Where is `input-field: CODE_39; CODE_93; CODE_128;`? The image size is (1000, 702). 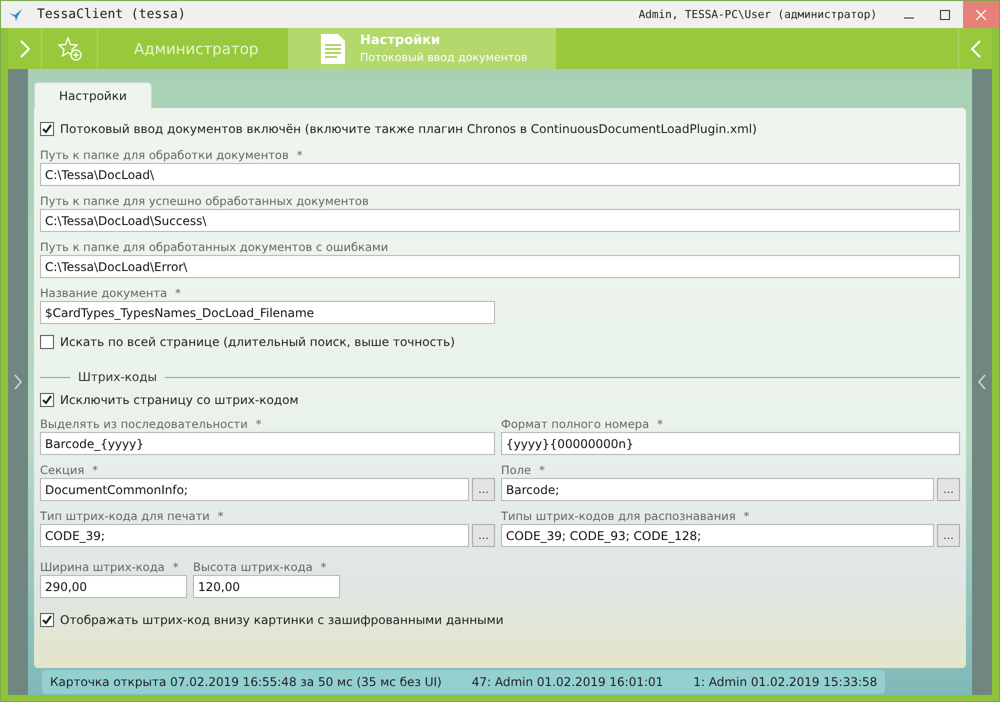 input-field: CODE_39; CODE_93; CODE_128; is located at coordinates (717, 535).